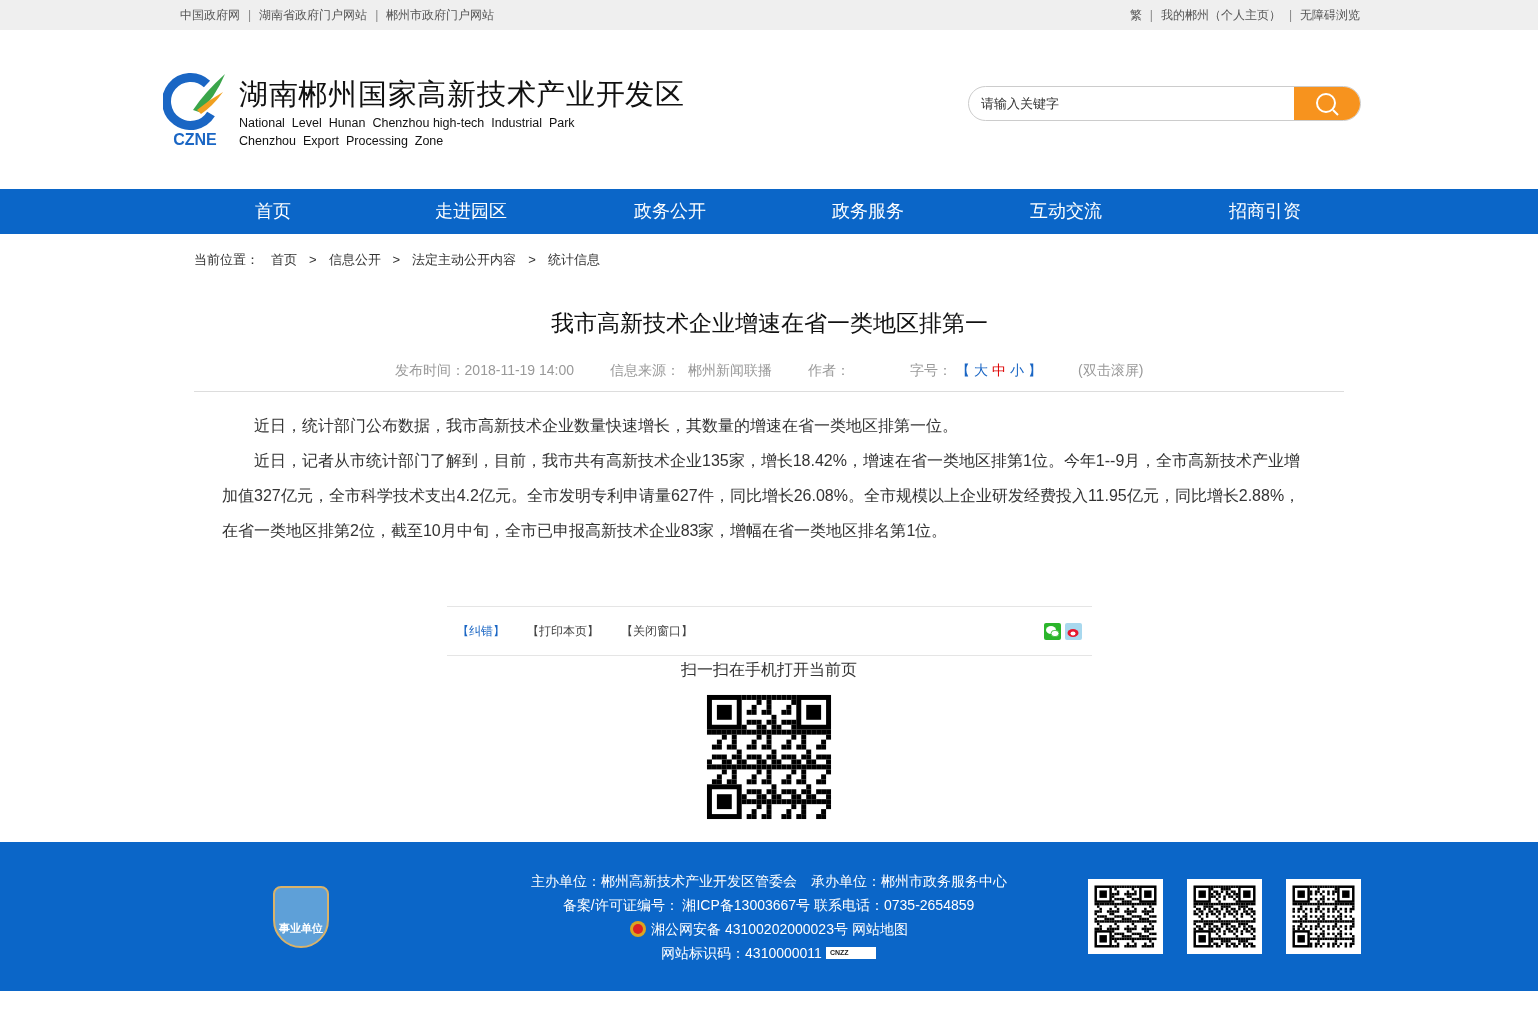  What do you see at coordinates (573, 260) in the screenshot?
I see `breadcrumb-link: 统计信息` at bounding box center [573, 260].